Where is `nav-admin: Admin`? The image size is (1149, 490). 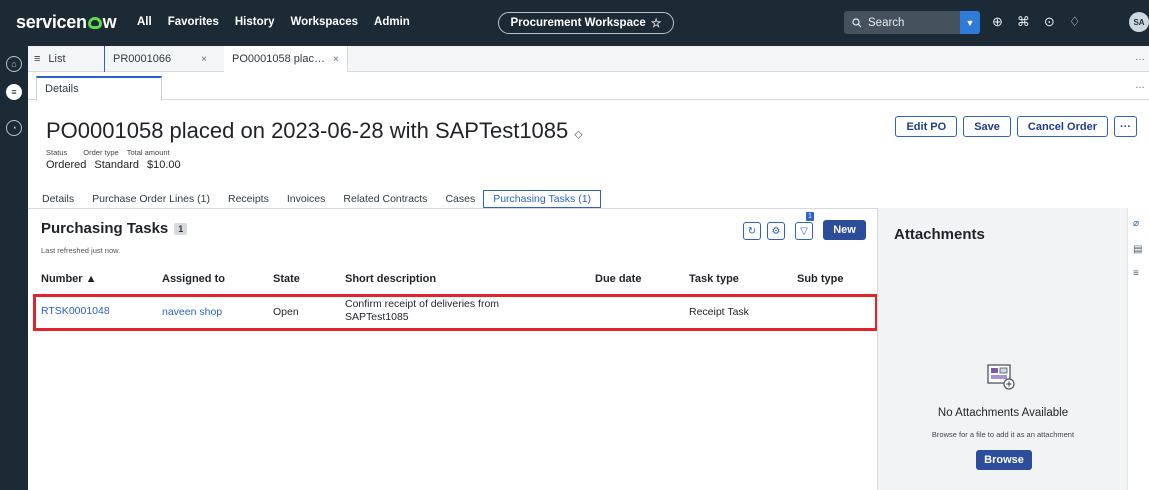 nav-admin: Admin is located at coordinates (392, 22).